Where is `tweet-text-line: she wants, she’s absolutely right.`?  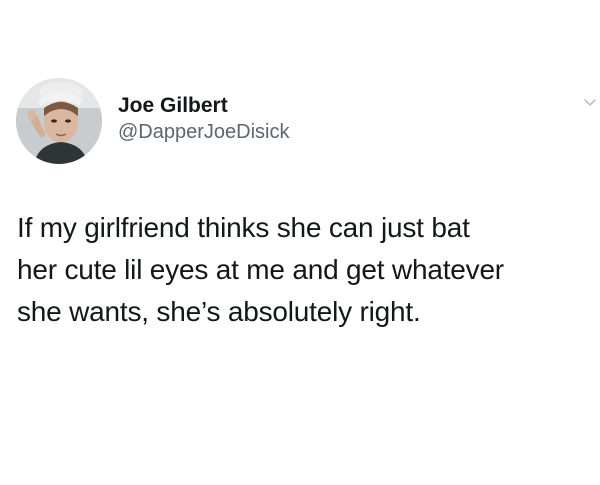
tweet-text-line: she wants, she’s absolutely right. is located at coordinates (219, 311).